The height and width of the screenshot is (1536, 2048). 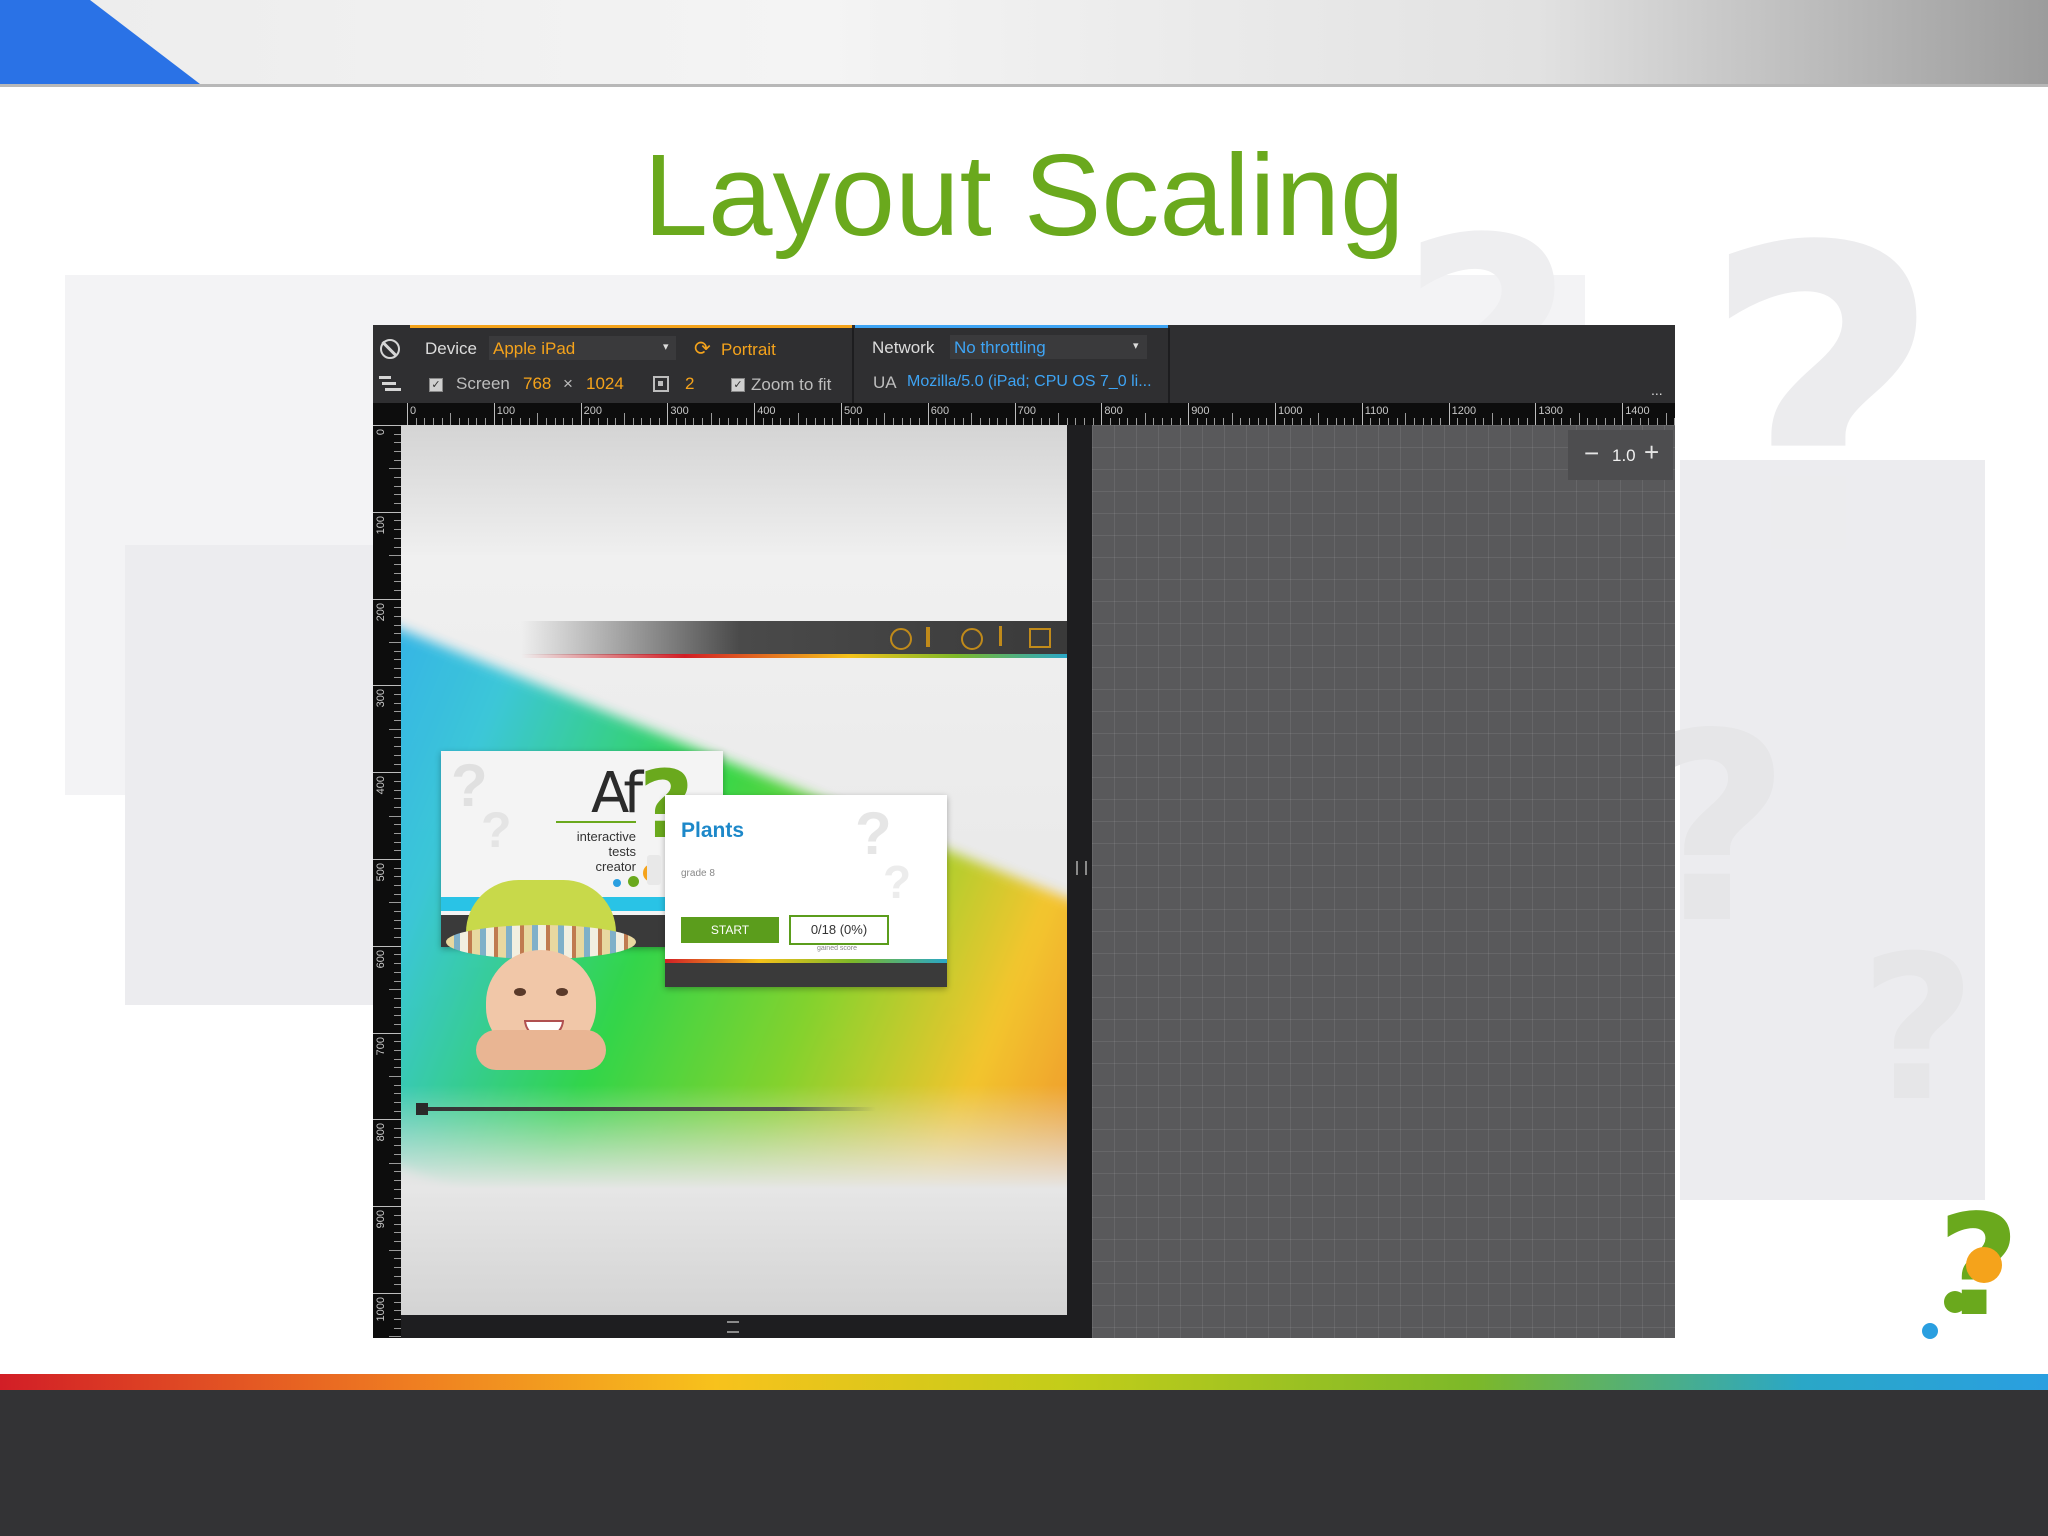 What do you see at coordinates (1591, 453) in the screenshot?
I see `zoom-out-button: −` at bounding box center [1591, 453].